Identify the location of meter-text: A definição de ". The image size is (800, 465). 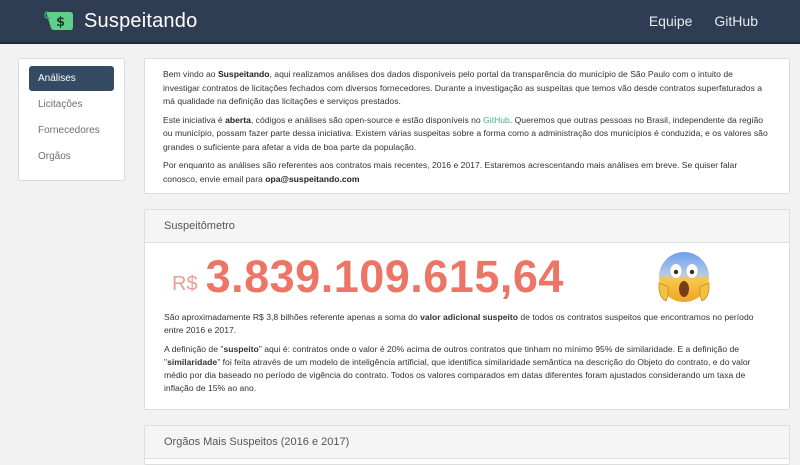
(194, 349).